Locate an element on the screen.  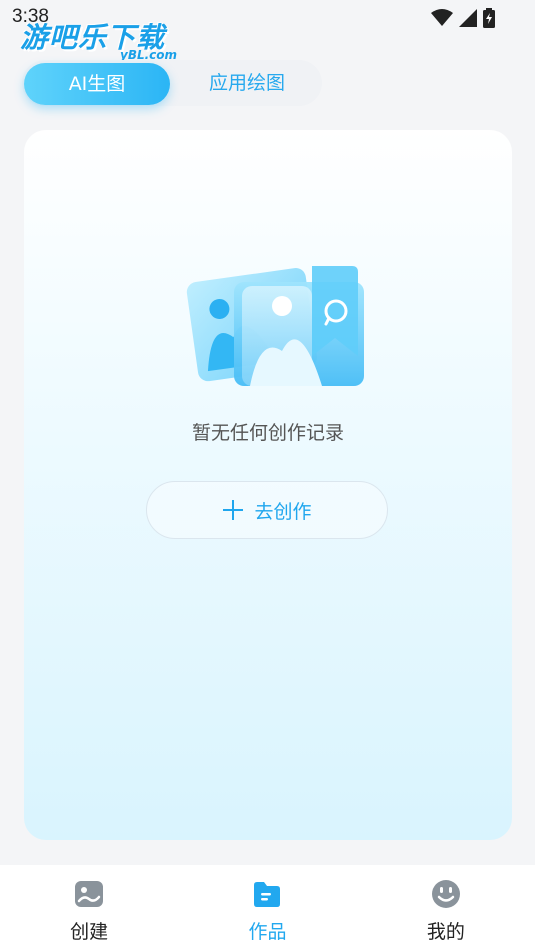
status-icons is located at coordinates (463, 18).